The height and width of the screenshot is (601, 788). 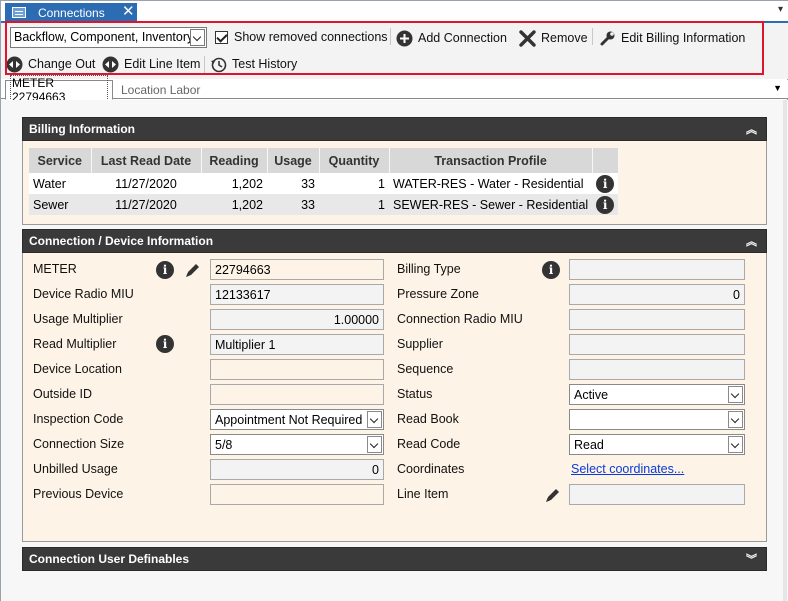 I want to click on inspection-code-select: Appointment Not Required, so click(x=297, y=419).